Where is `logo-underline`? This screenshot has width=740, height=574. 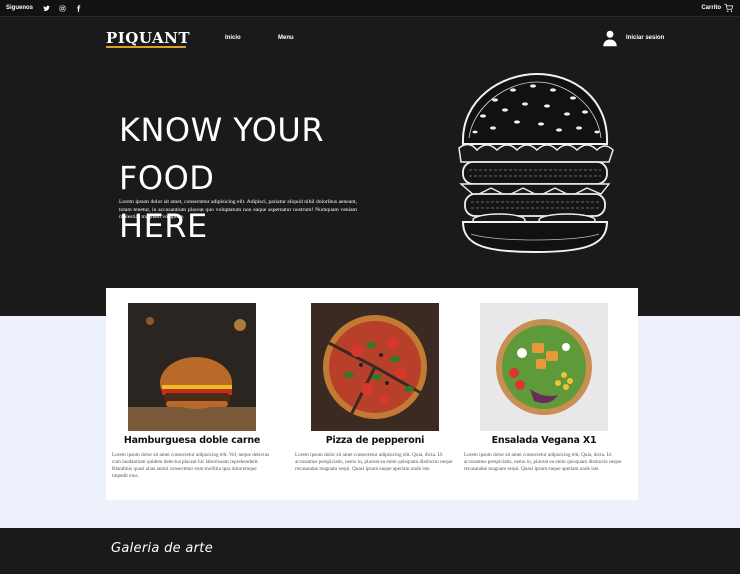 logo-underline is located at coordinates (146, 47).